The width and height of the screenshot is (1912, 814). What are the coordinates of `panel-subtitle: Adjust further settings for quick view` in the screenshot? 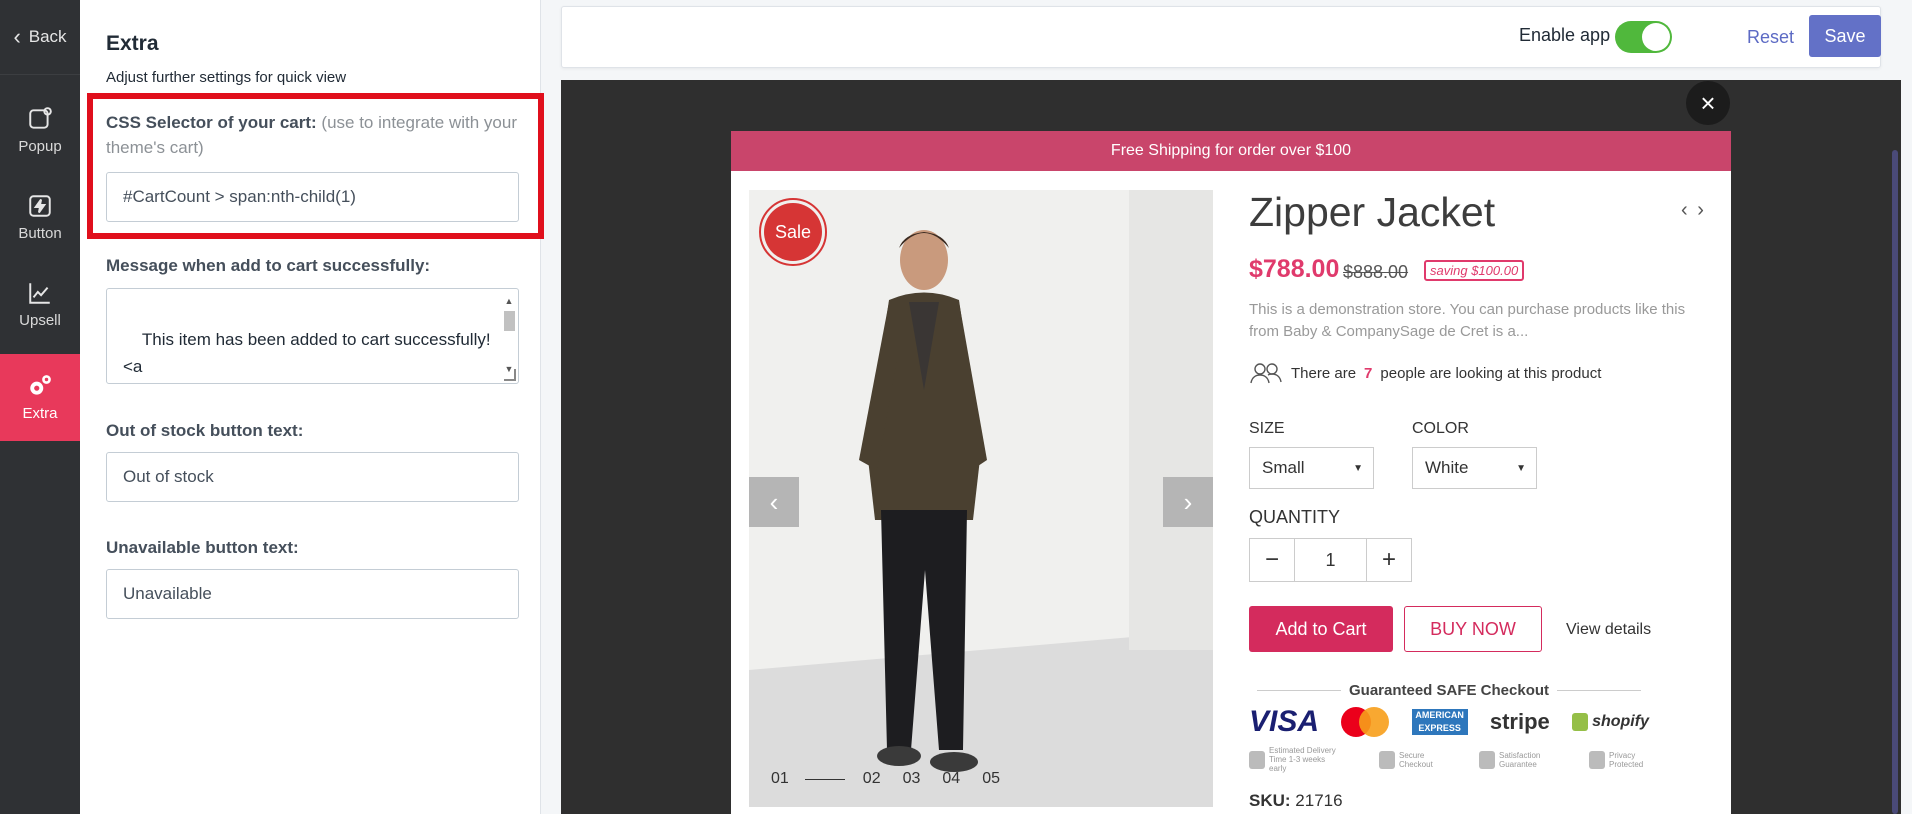 It's located at (226, 77).